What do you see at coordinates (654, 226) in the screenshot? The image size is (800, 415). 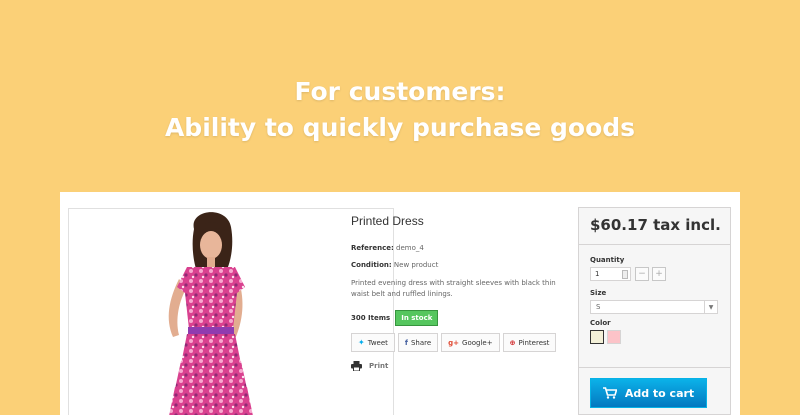 I see `price: $60.17 tax incl.` at bounding box center [654, 226].